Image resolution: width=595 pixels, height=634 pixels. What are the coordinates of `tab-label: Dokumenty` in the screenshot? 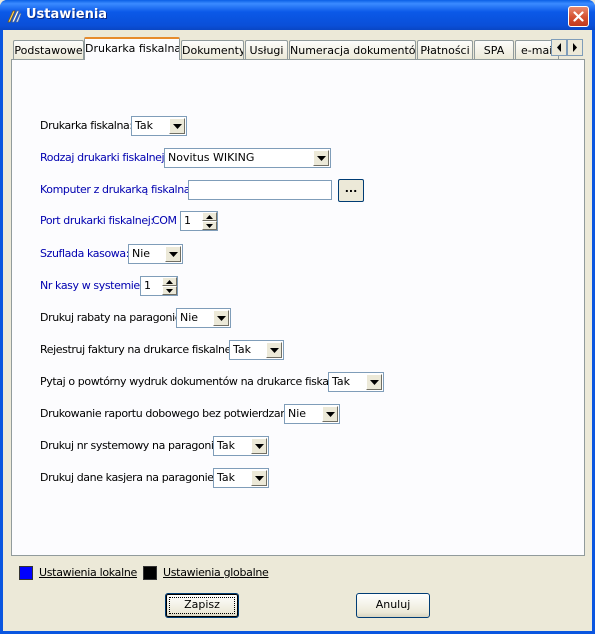 It's located at (213, 50).